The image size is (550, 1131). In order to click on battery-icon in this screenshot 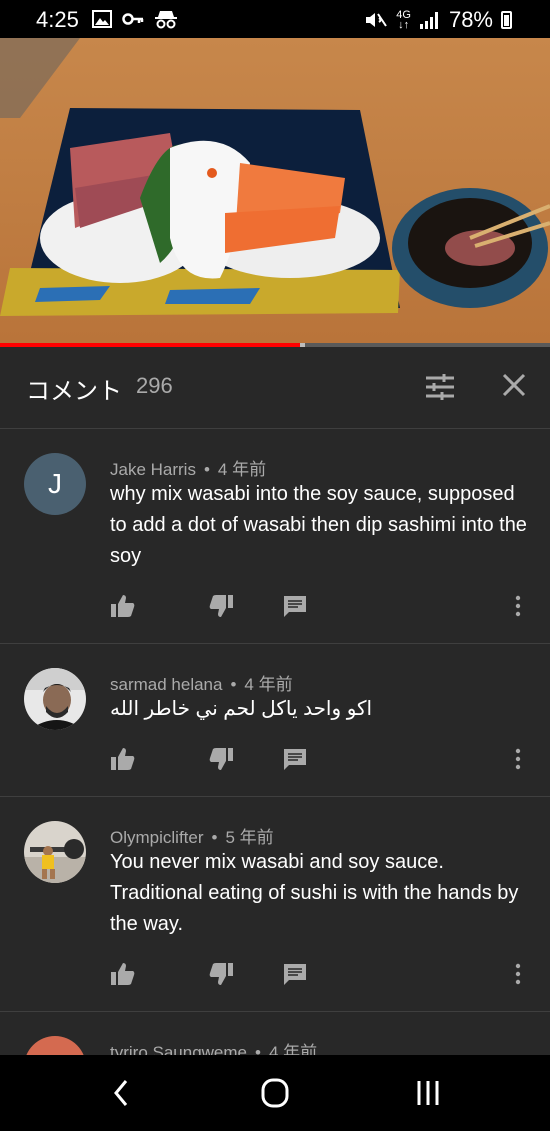, I will do `click(506, 20)`.